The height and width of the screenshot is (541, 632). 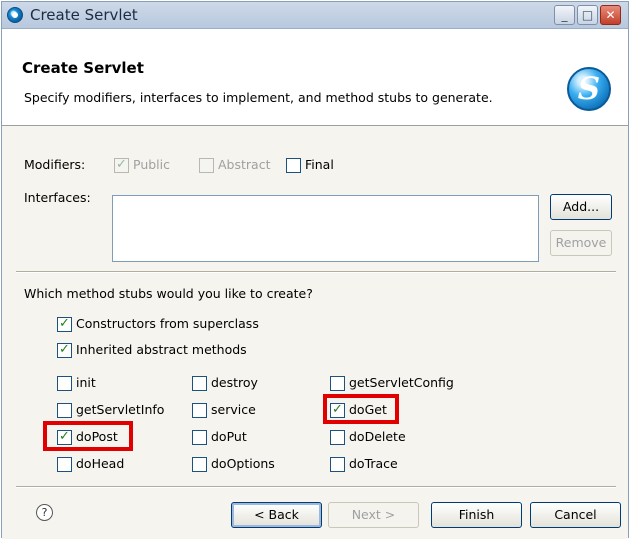 I want to click on init-label: init, so click(x=86, y=382).